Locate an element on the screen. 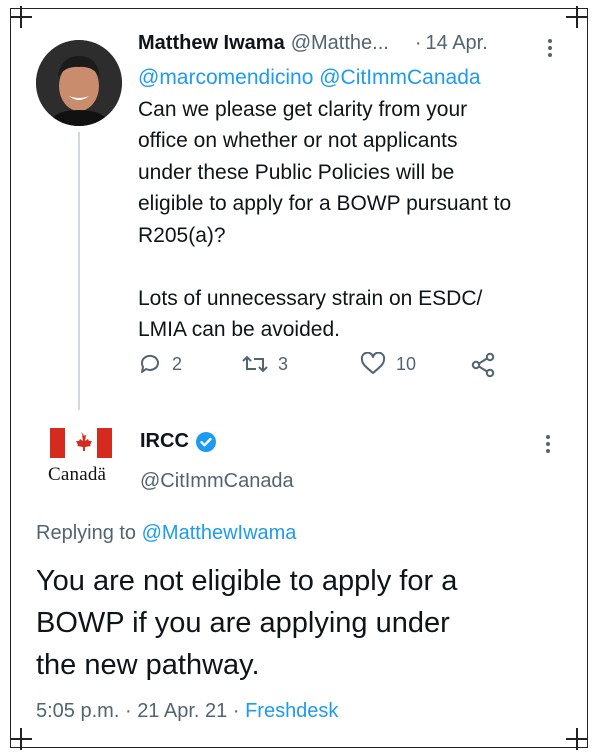  tweet-text-line: Can we please get clarity from your is located at coordinates (303, 109).